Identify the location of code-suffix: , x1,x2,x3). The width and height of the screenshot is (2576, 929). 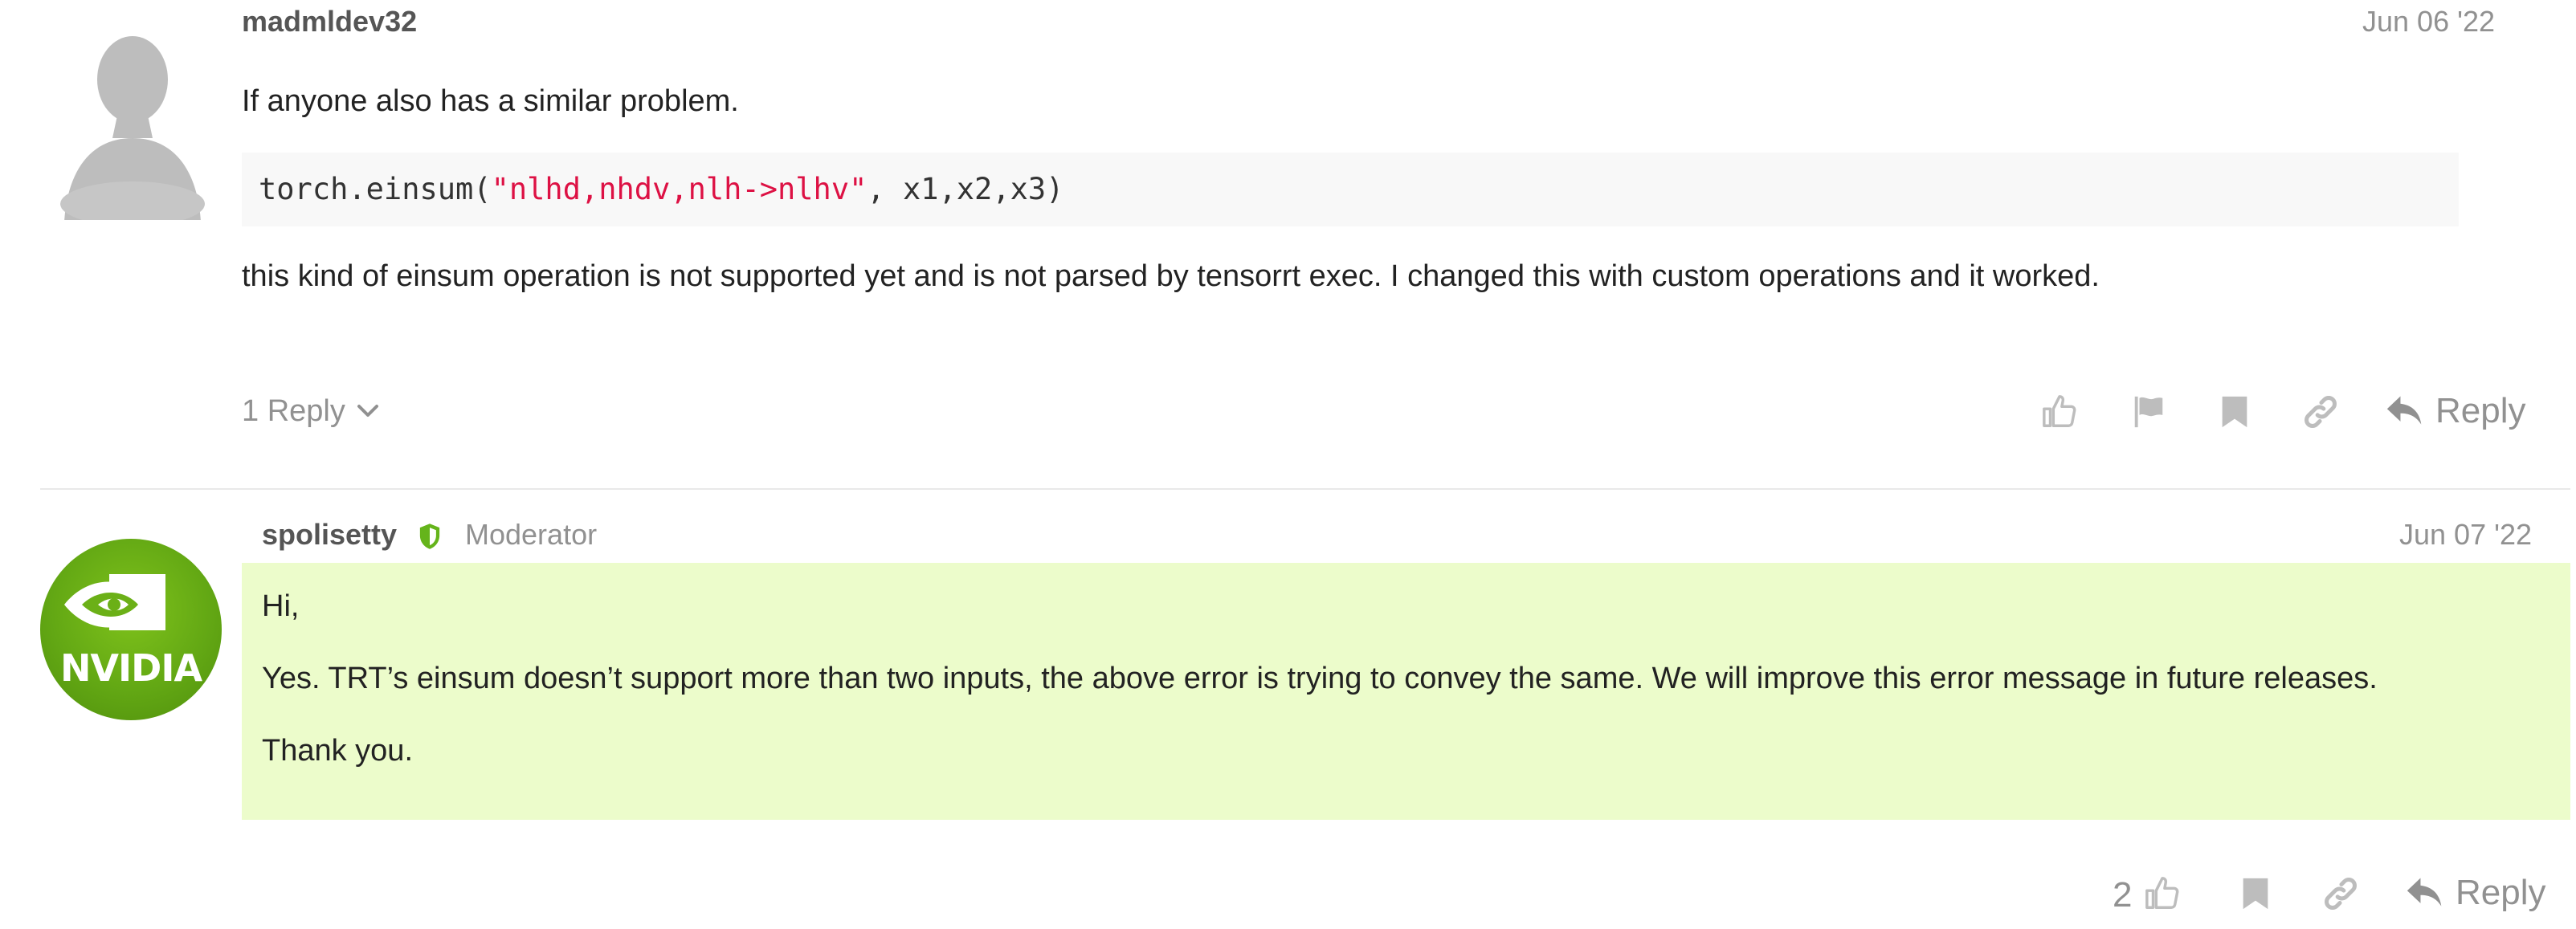
(965, 189).